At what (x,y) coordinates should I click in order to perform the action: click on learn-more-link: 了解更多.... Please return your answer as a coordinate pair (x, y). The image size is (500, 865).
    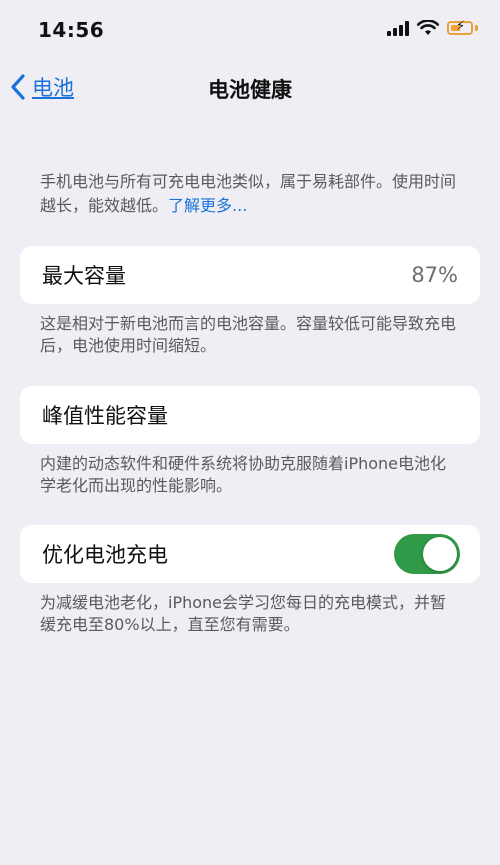
    Looking at the image, I should click on (207, 205).